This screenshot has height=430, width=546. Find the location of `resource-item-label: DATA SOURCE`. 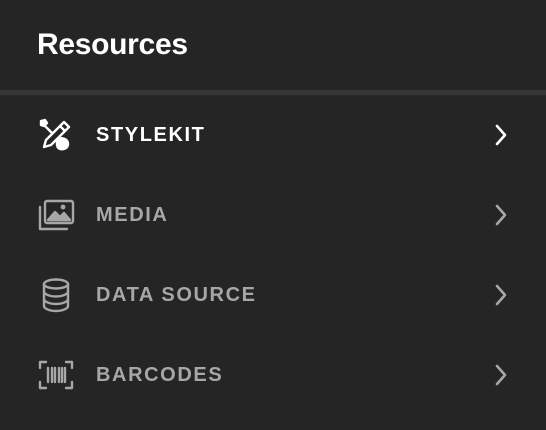

resource-item-label: DATA SOURCE is located at coordinates (176, 294).